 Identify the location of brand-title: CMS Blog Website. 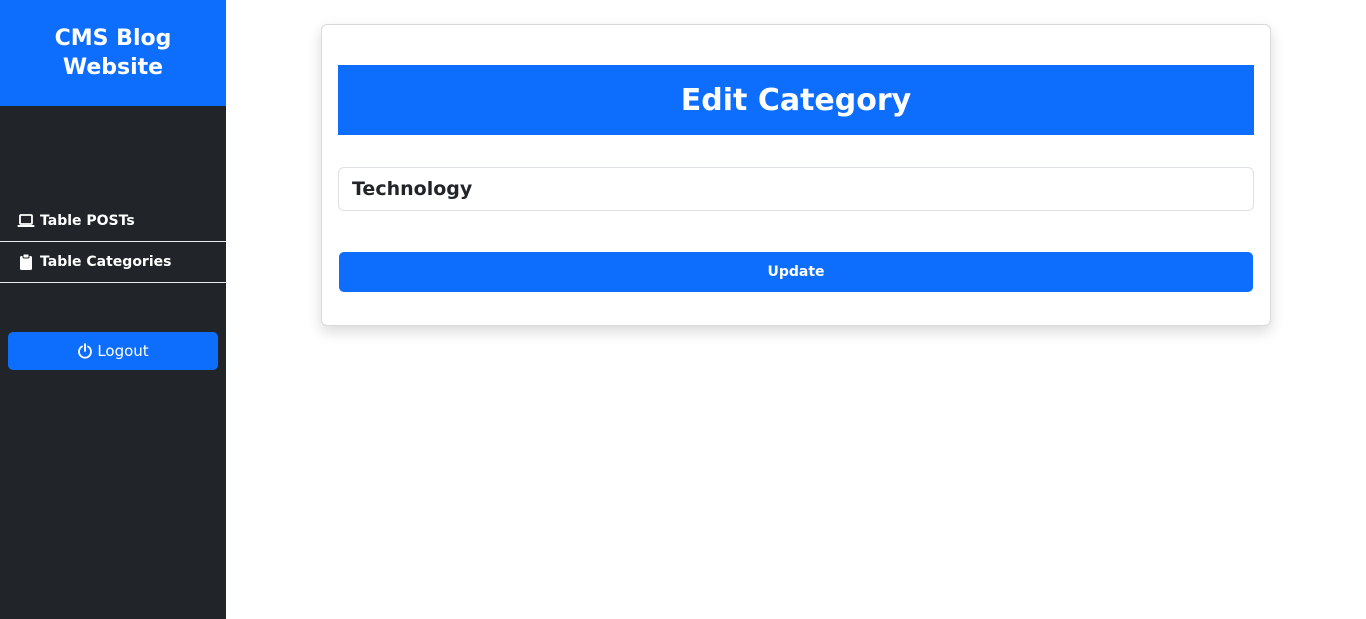
(113, 53).